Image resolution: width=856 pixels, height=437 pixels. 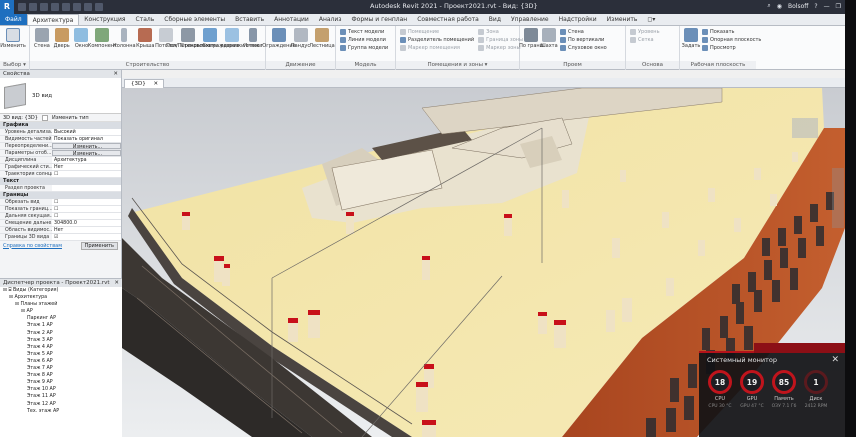 I want to click on browser-tree-item: ⊟ ⌸ Виды (Категория), so click(x=61, y=290).